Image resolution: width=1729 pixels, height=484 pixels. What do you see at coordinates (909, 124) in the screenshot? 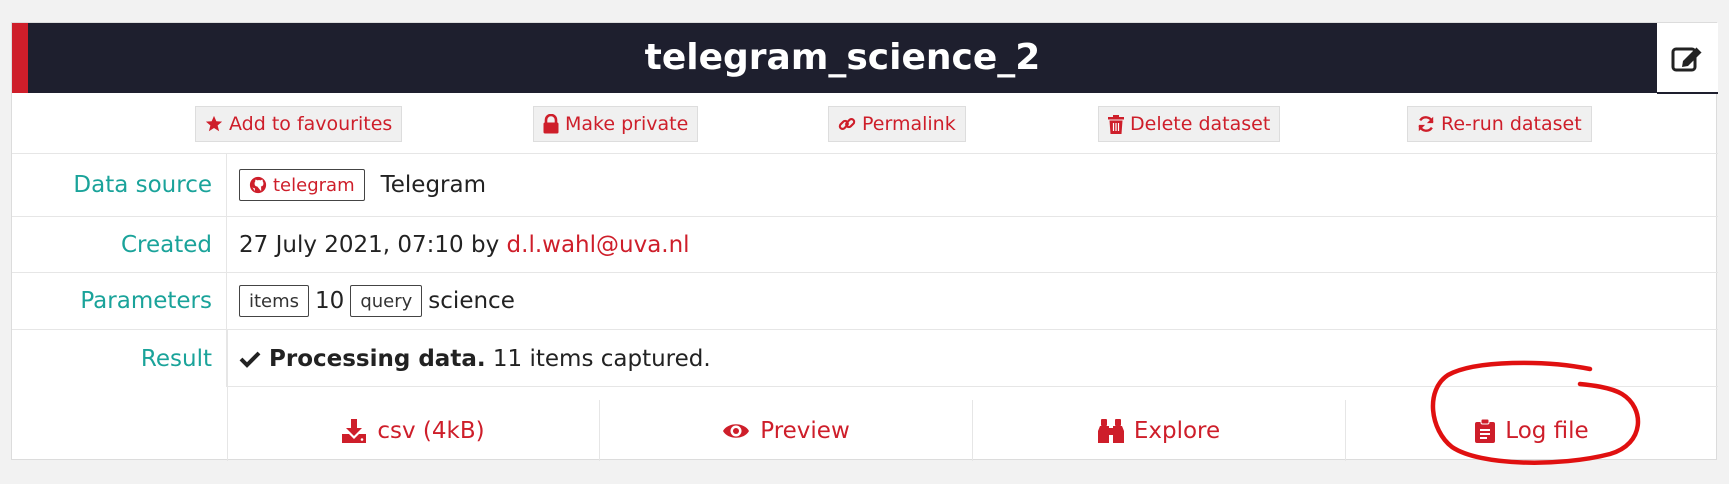
I see `permalink-label: Permalink` at bounding box center [909, 124].